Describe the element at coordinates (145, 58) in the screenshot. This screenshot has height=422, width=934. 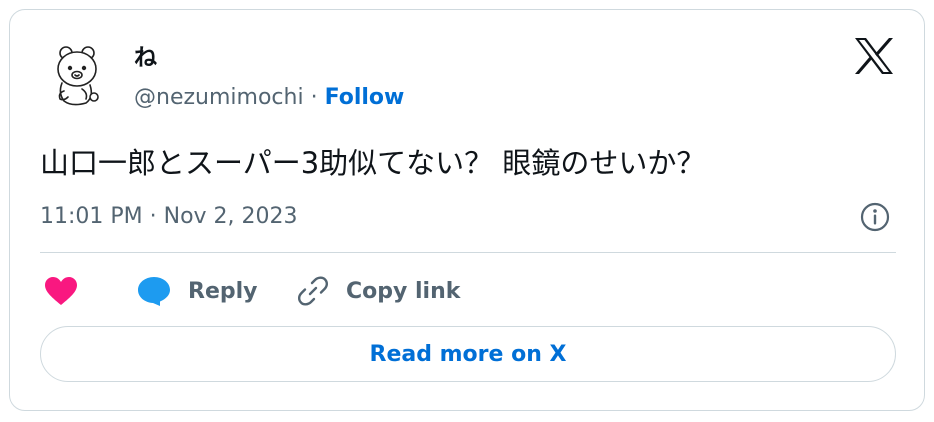
I see `display-name: ね` at that location.